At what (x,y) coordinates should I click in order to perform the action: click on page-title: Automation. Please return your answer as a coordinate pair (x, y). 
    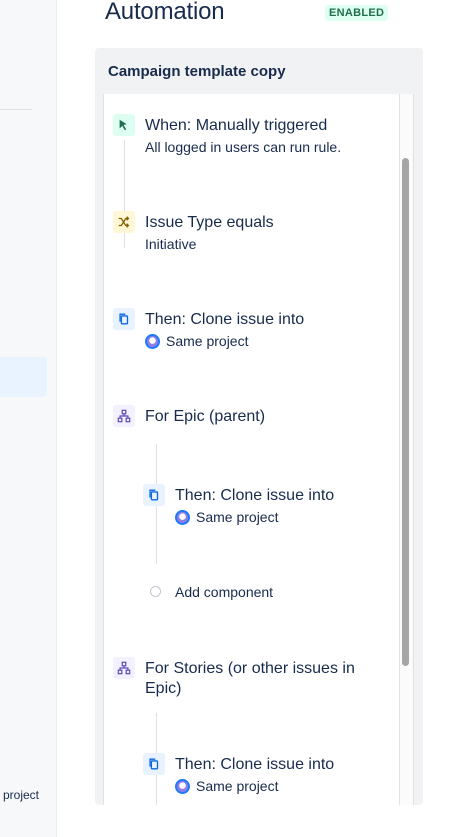
    Looking at the image, I should click on (165, 12).